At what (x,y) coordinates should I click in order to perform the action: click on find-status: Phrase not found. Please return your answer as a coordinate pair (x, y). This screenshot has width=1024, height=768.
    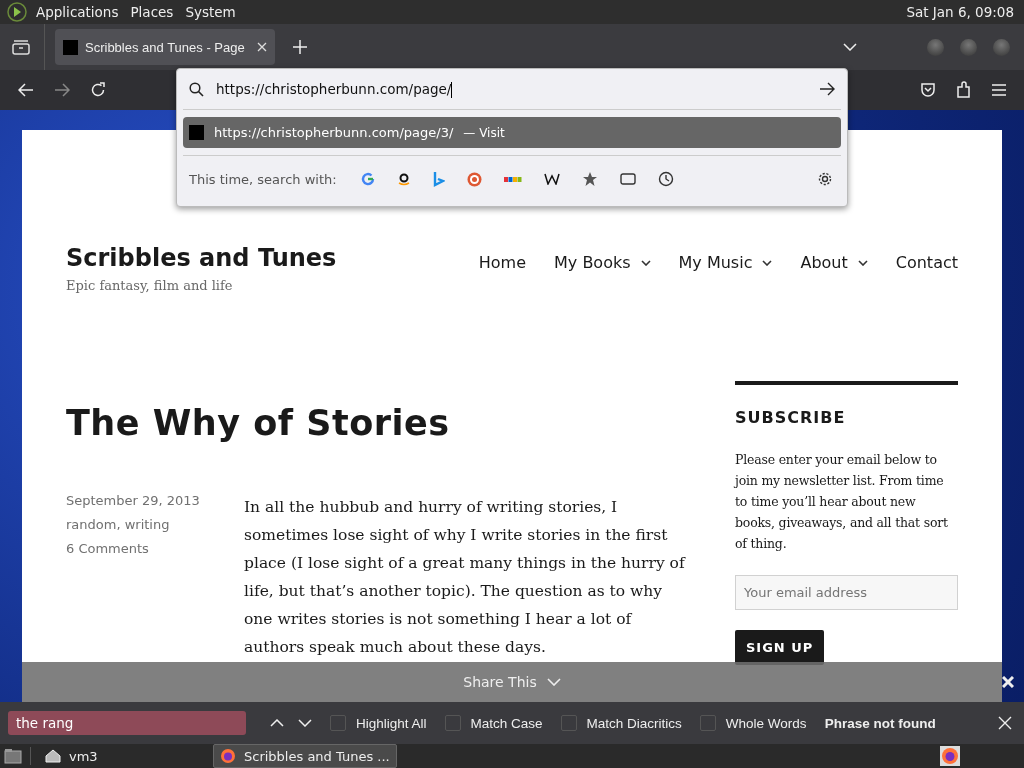
    Looking at the image, I should click on (880, 723).